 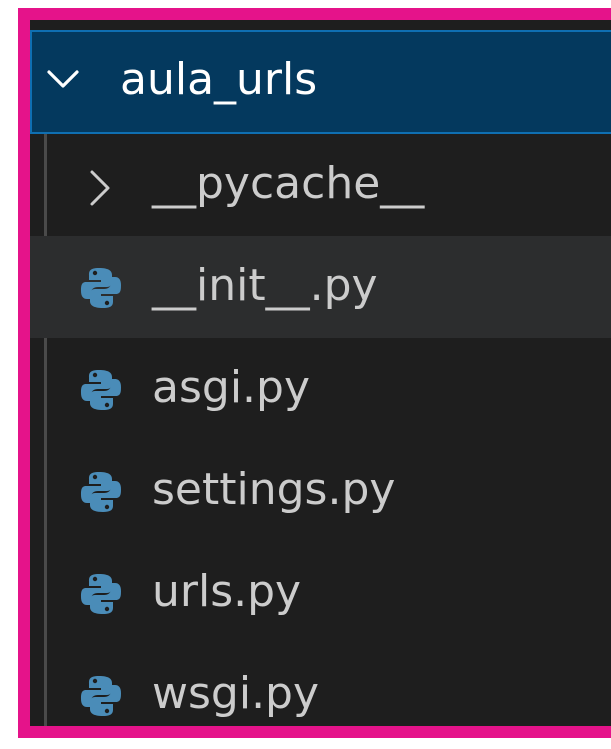 What do you see at coordinates (236, 693) in the screenshot?
I see `tree-item-label: wsgi.py` at bounding box center [236, 693].